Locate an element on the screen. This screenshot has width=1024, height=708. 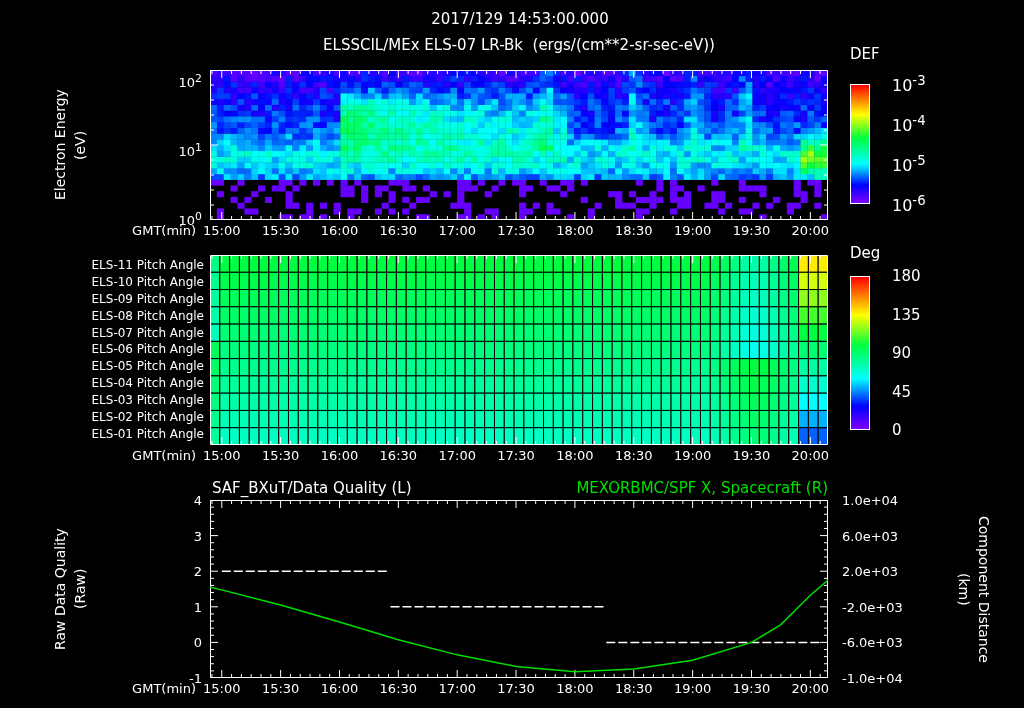
y-tick-label: -1.0e+04 is located at coordinates (872, 678).